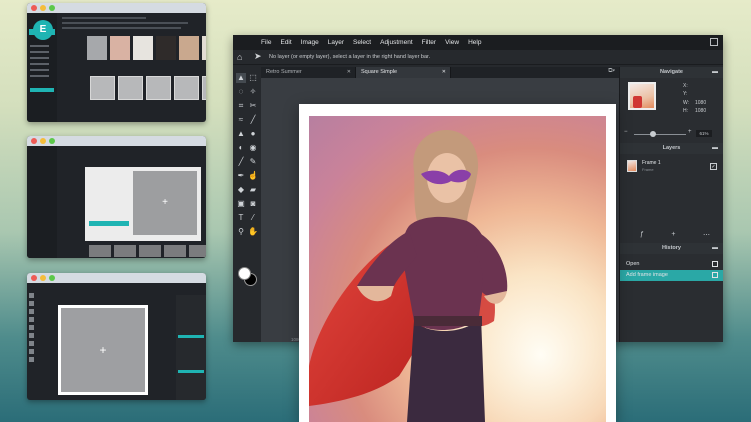 Image resolution: width=751 pixels, height=422 pixels. I want to click on layer-tools: ƒ + ⋯, so click(675, 235).